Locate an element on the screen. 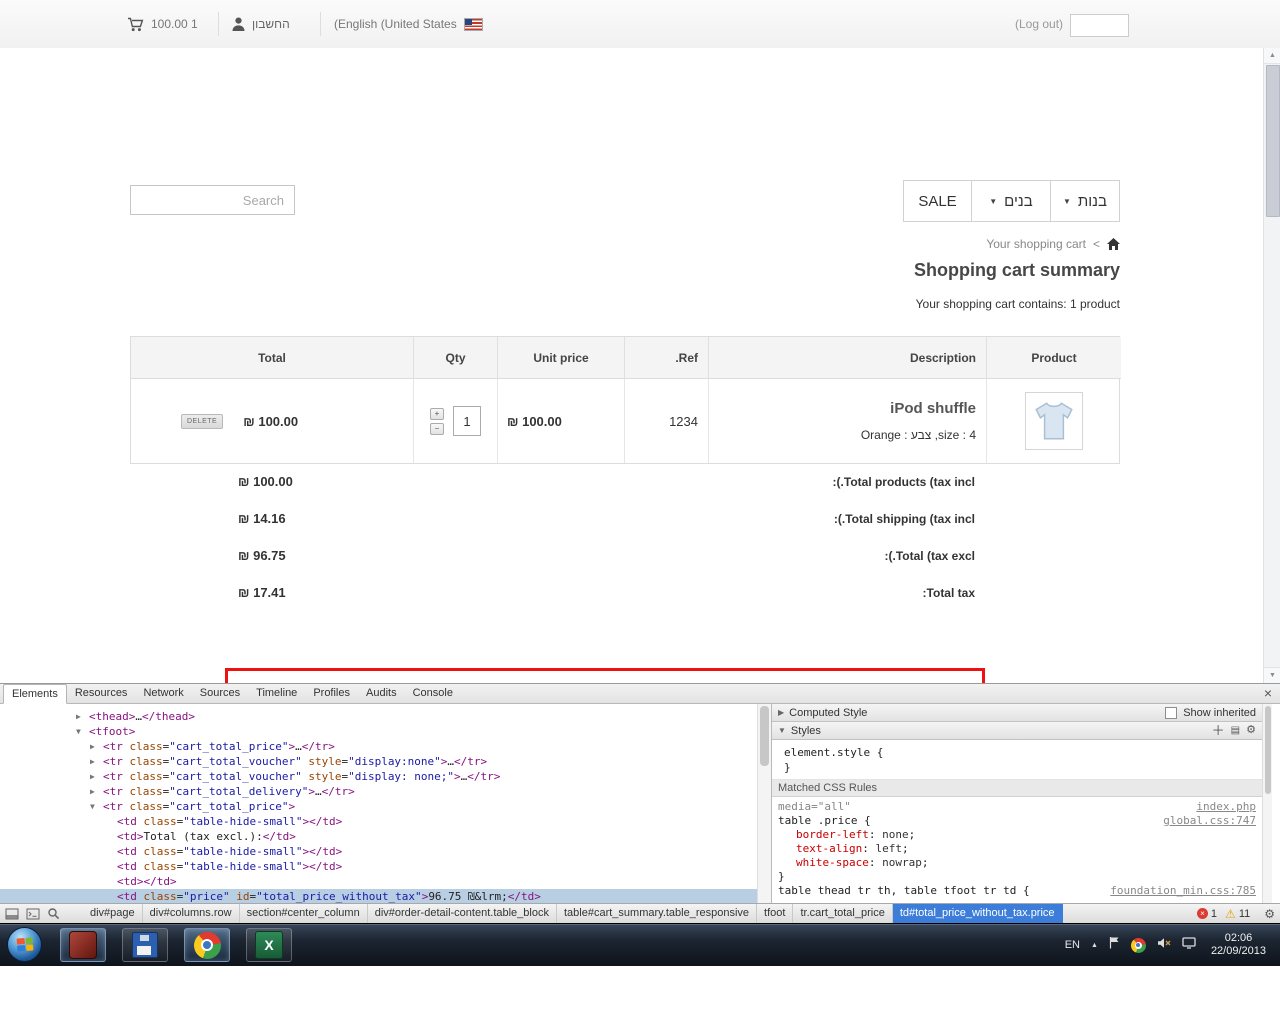  devtools-tab-network: Network is located at coordinates (163, 693).